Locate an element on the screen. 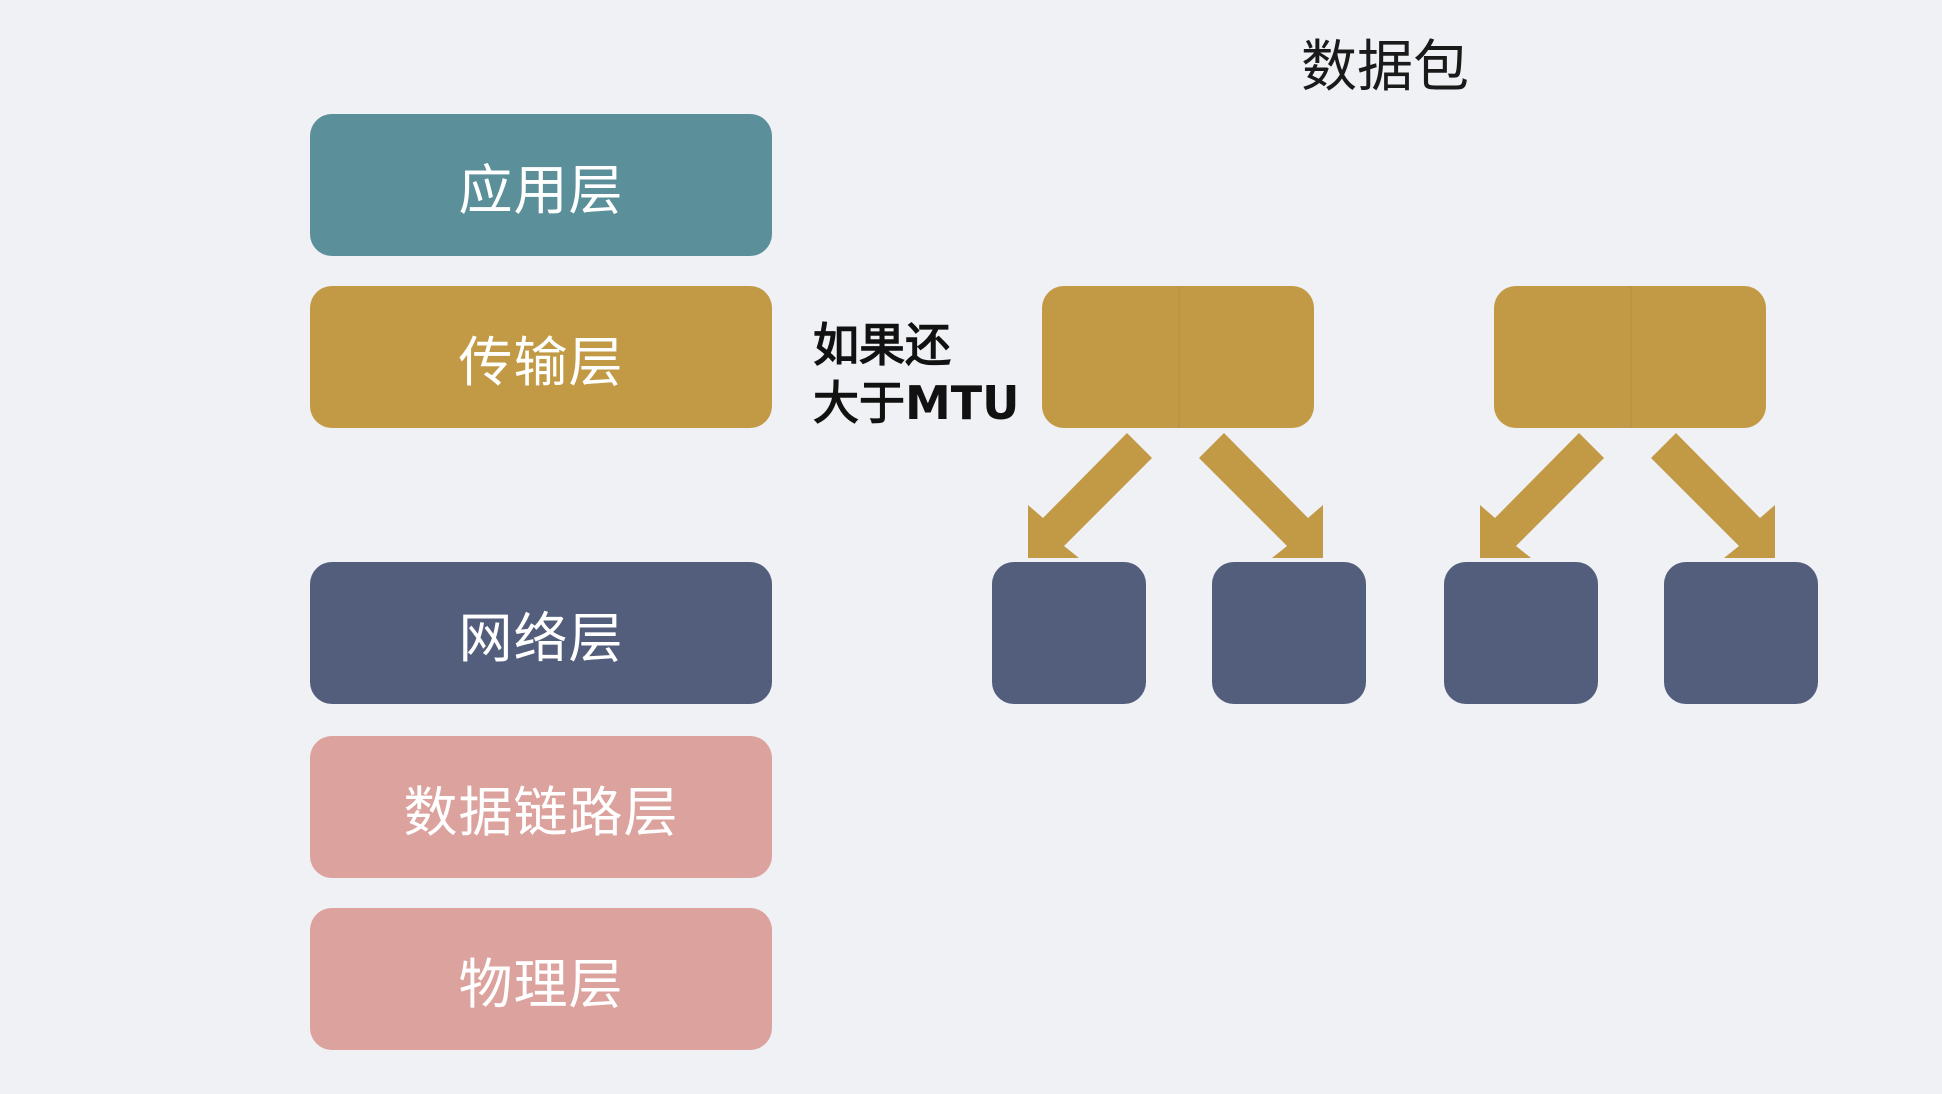  split-arrows is located at coordinates (1401, 495).